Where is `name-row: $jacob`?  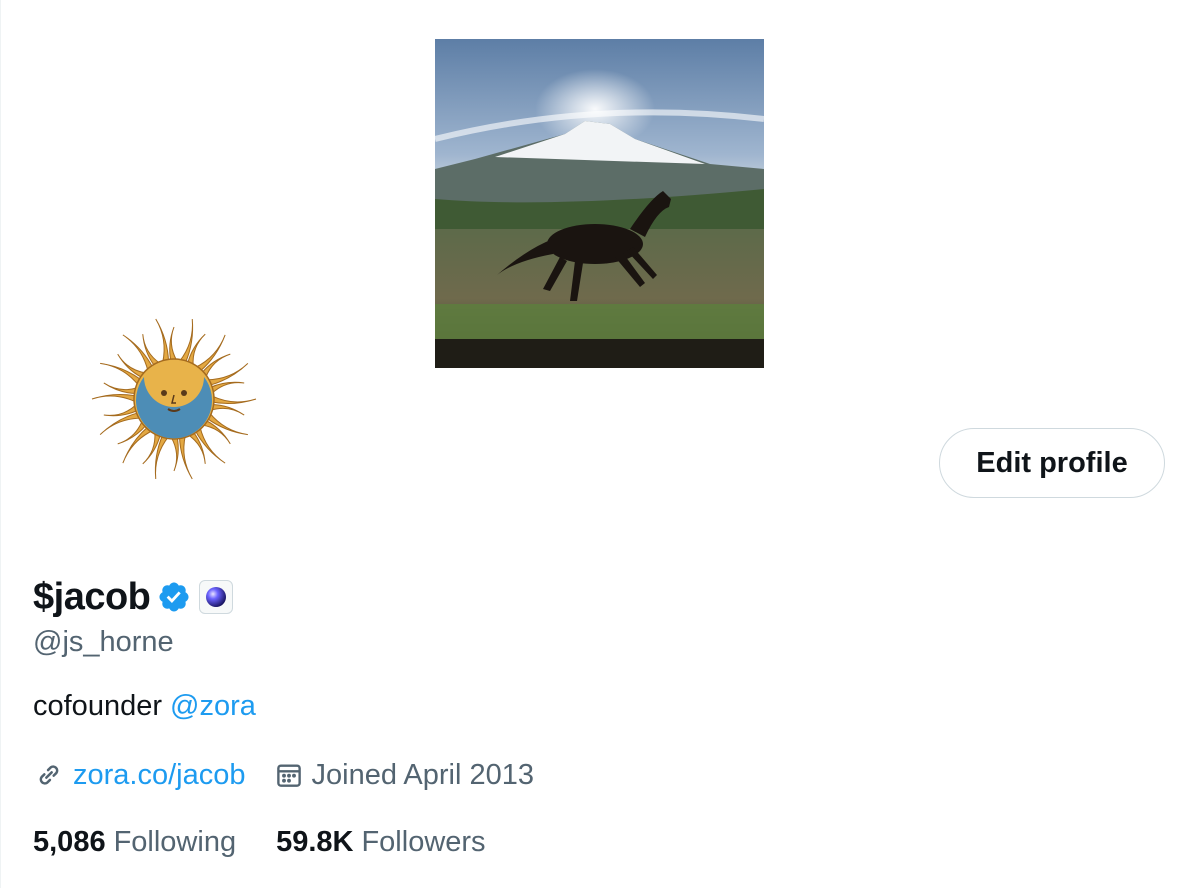
name-row: $jacob is located at coordinates (133, 597).